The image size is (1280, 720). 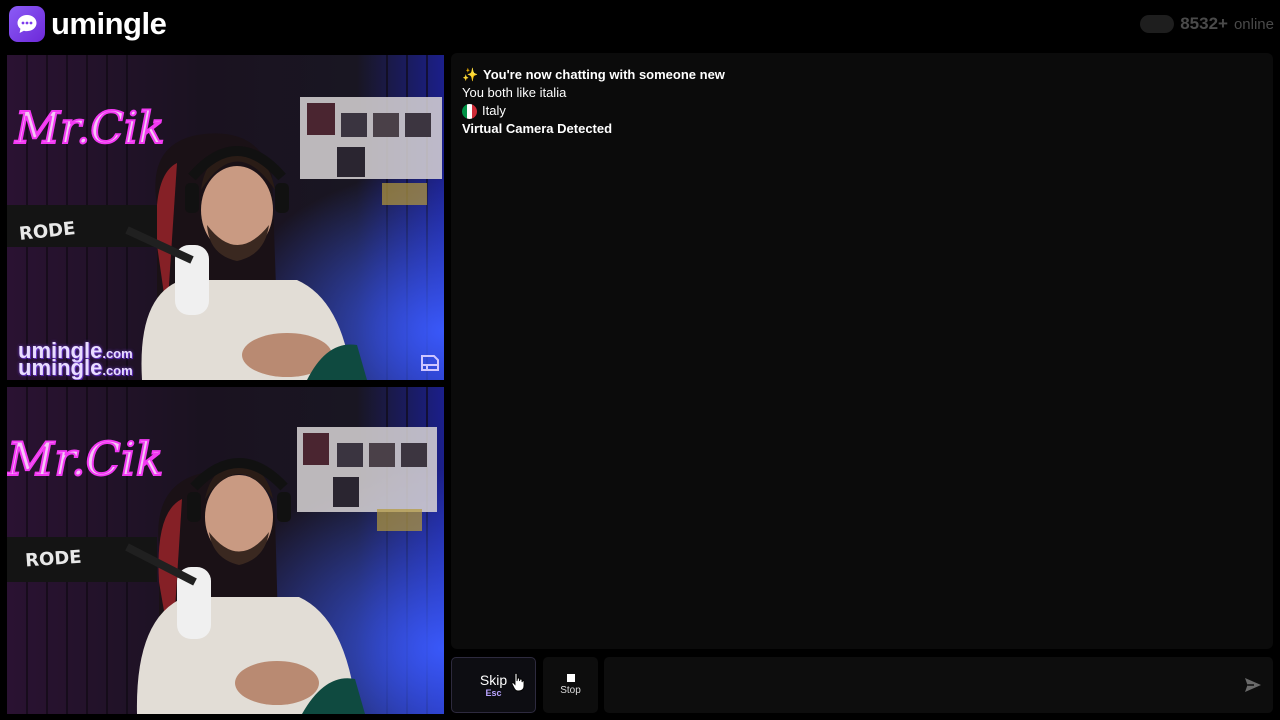 What do you see at coordinates (117, 370) in the screenshot?
I see `watermark-suffix-shadow: .com` at bounding box center [117, 370].